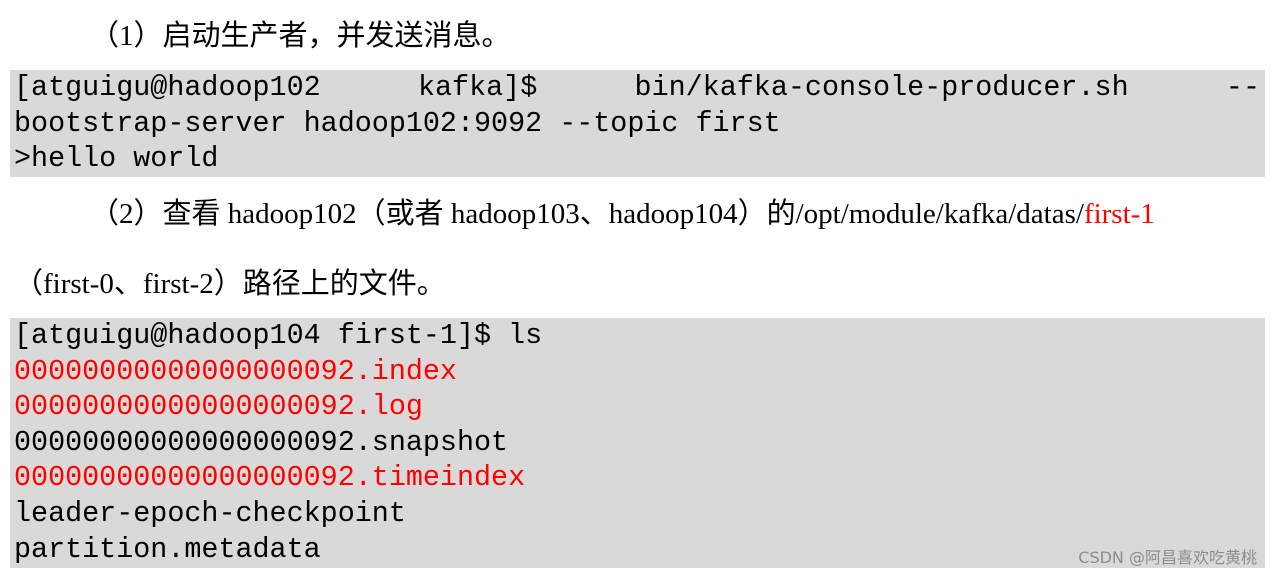  What do you see at coordinates (218, 407) in the screenshot?
I see `file-list-item: 00000000000000000092.log` at bounding box center [218, 407].